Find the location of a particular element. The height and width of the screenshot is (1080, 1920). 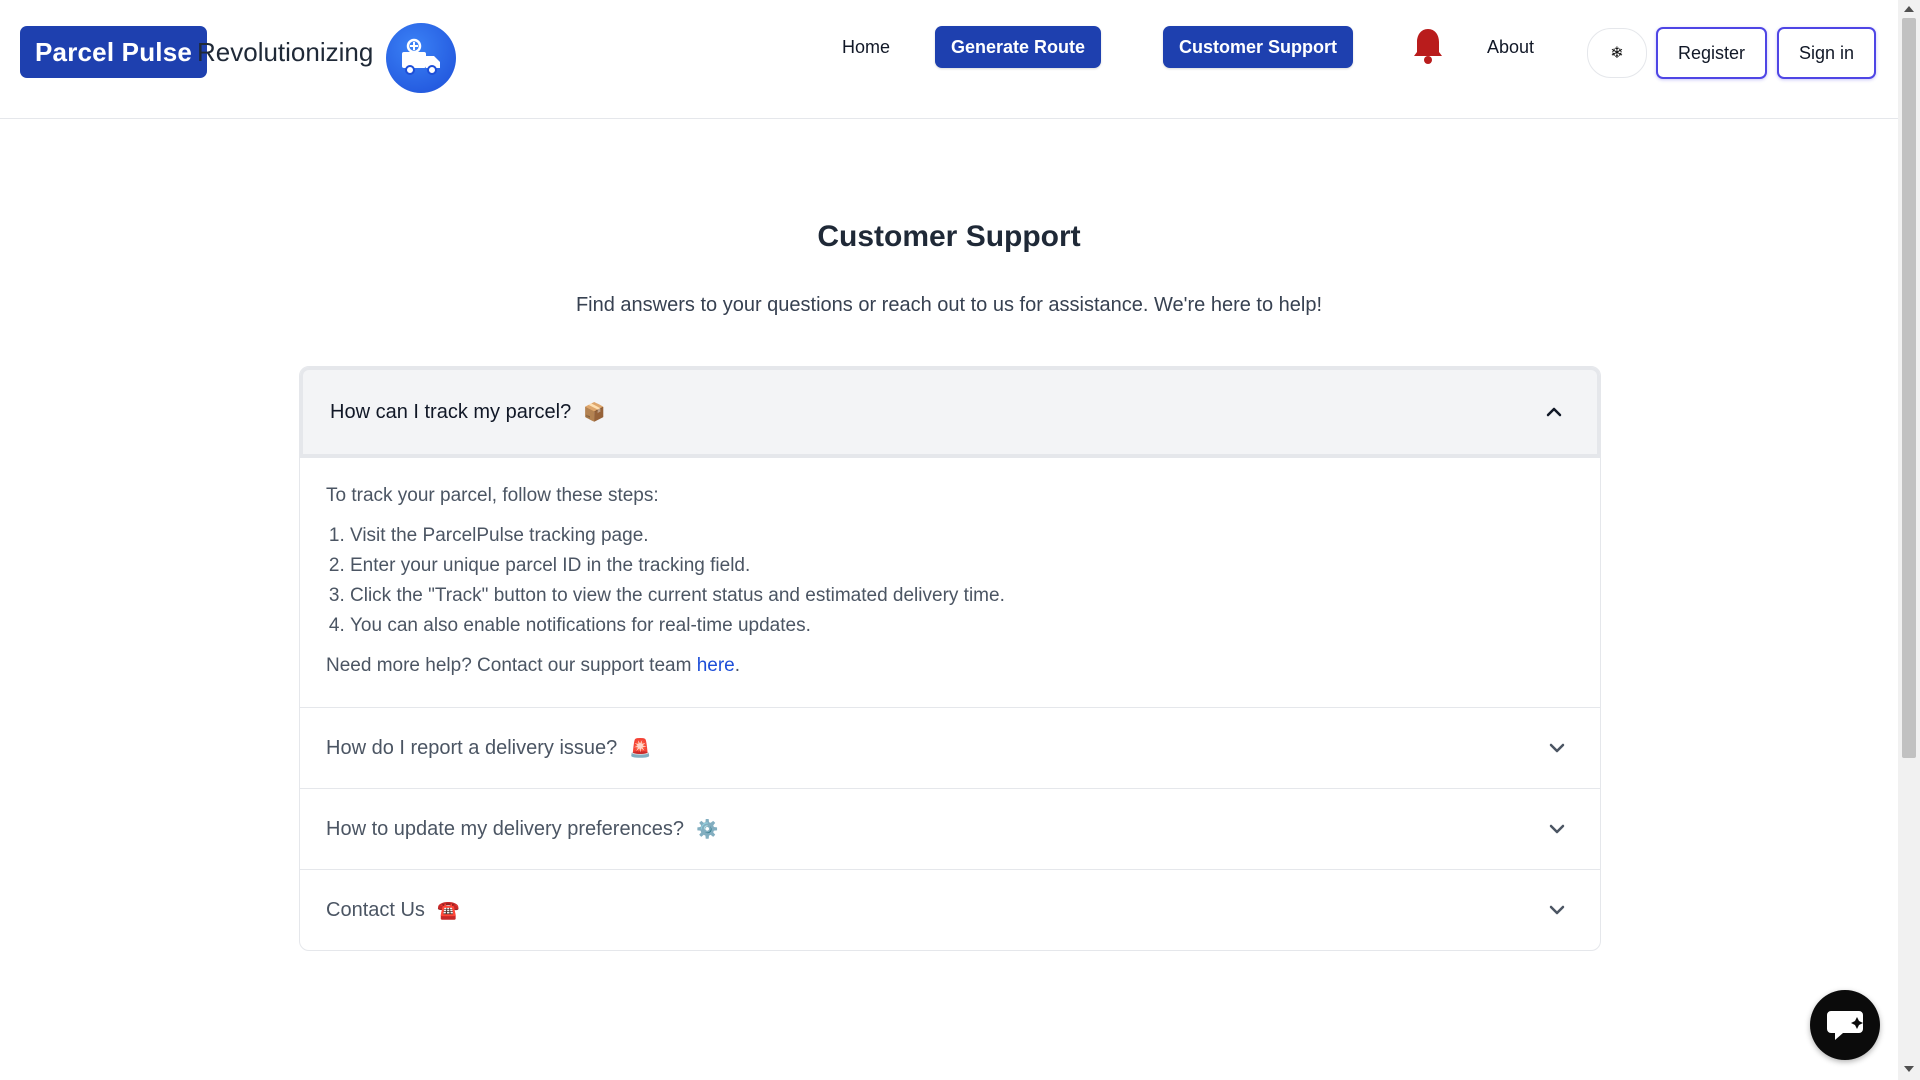

nav-generate-route-button: Generate Route is located at coordinates (1018, 47).